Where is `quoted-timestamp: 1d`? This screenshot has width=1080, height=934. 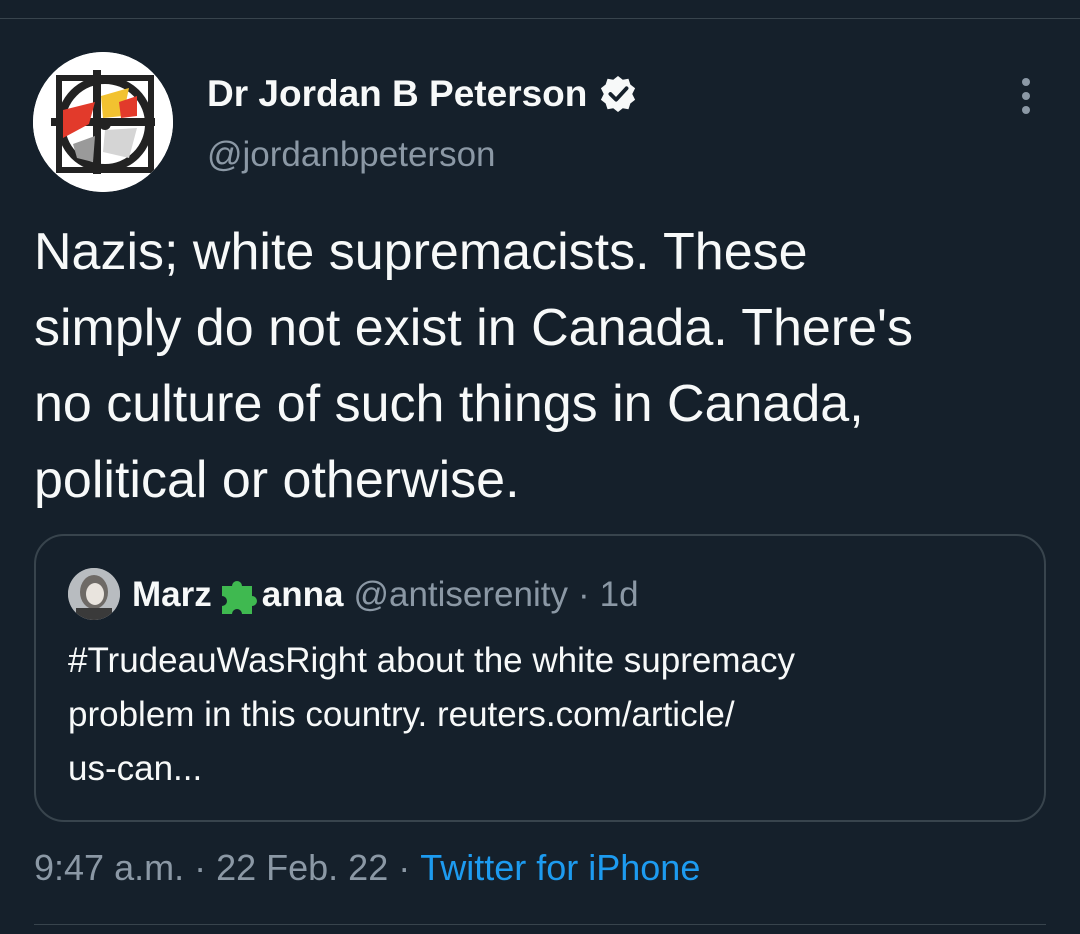 quoted-timestamp: 1d is located at coordinates (619, 595).